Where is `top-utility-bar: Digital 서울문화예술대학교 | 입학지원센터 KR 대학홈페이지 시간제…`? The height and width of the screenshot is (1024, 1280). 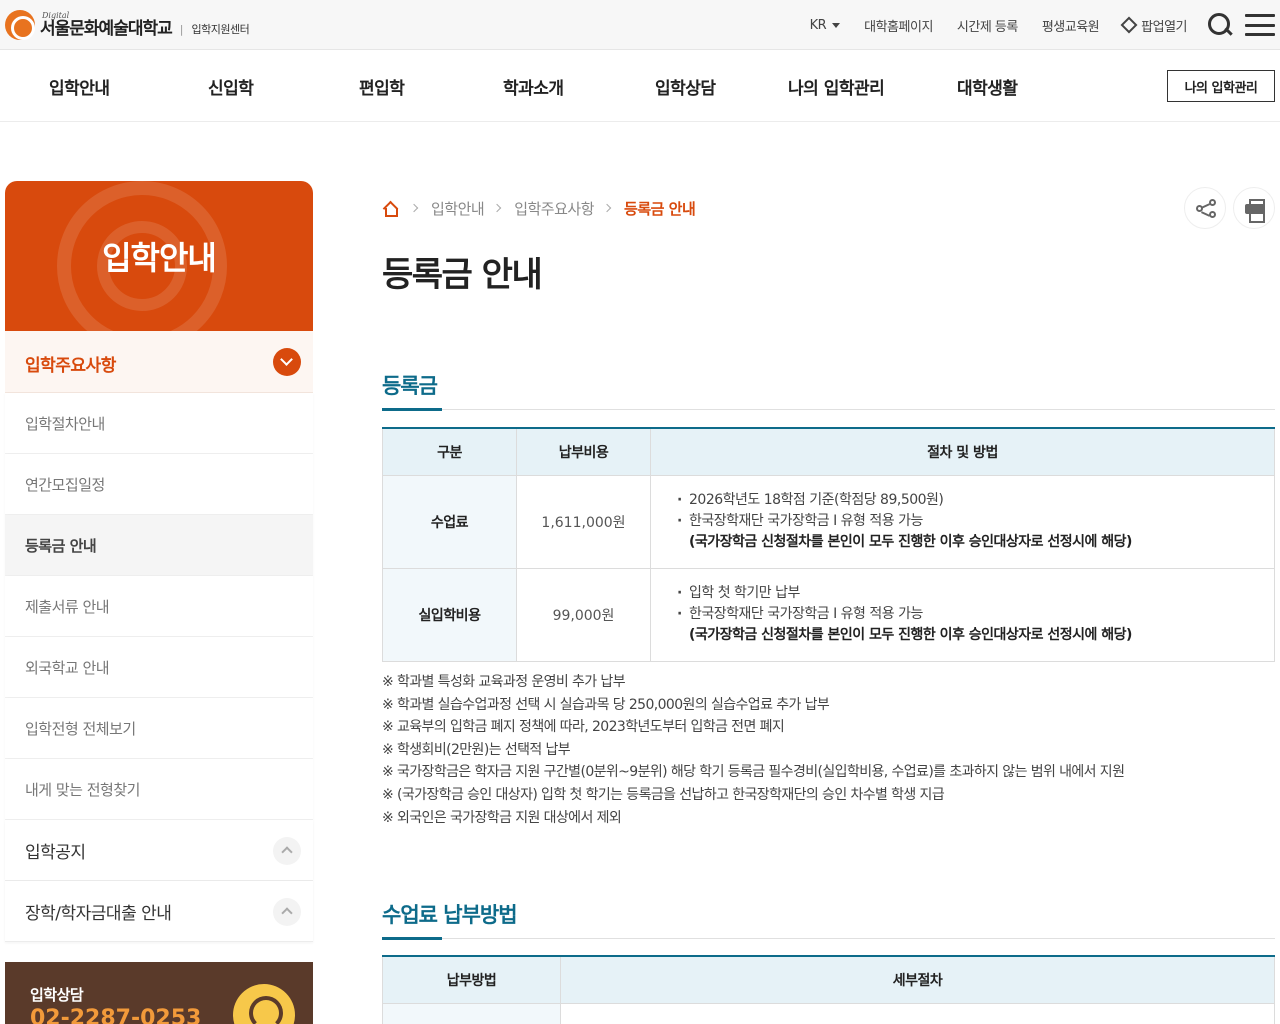
top-utility-bar: Digital 서울문화예술대학교 | 입학지원센터 KR 대학홈페이지 시간제… is located at coordinates (640, 25).